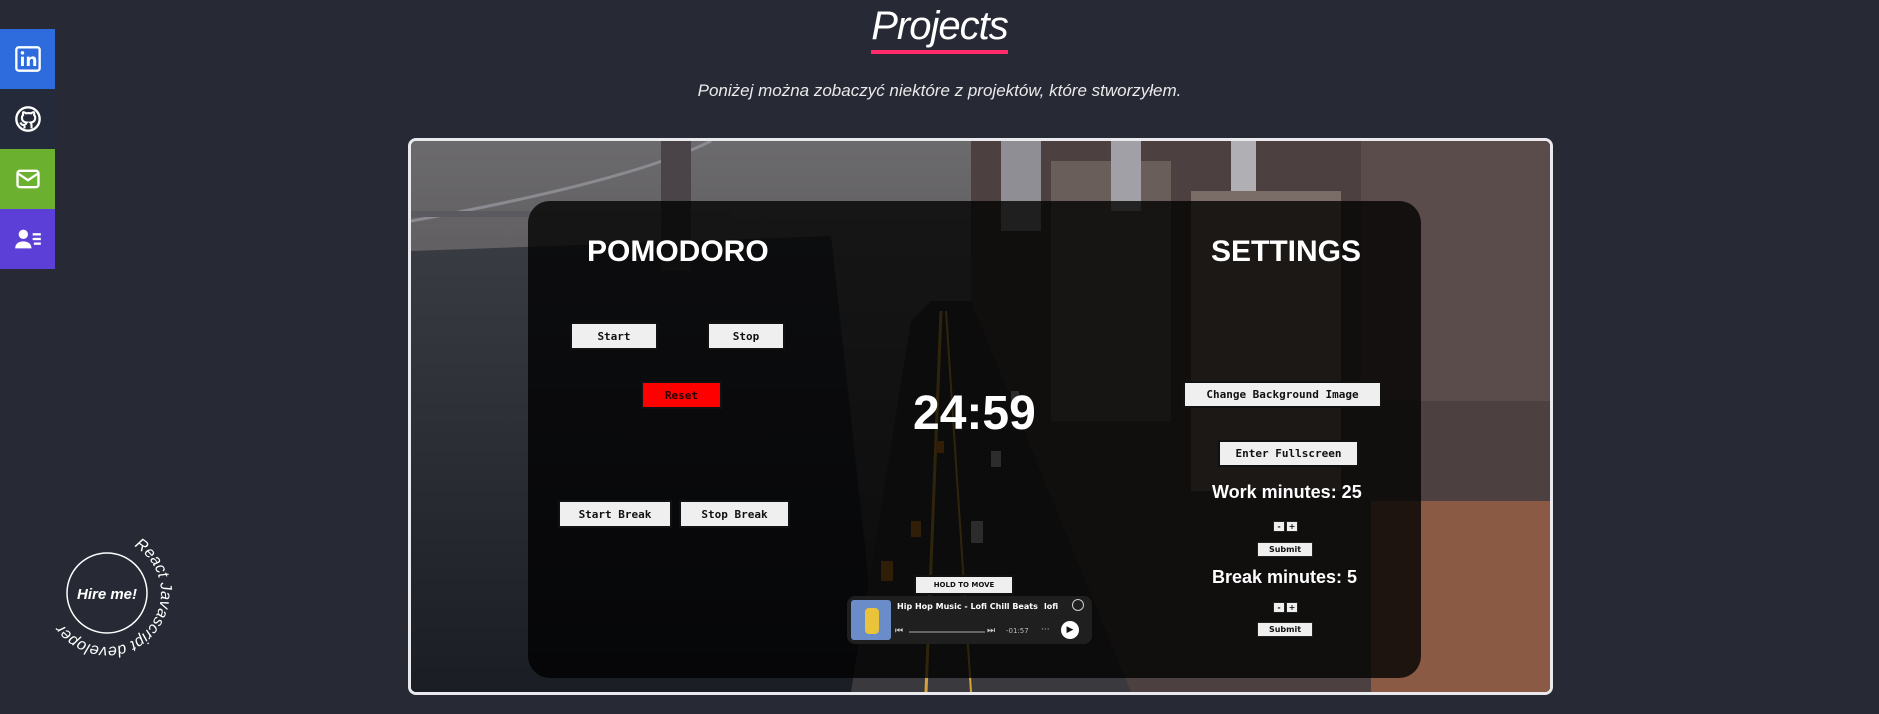 This screenshot has height=714, width=1879. Describe the element at coordinates (967, 606) in the screenshot. I see `track-title: Hip Hop Music - Lofi Chill Beats` at that location.